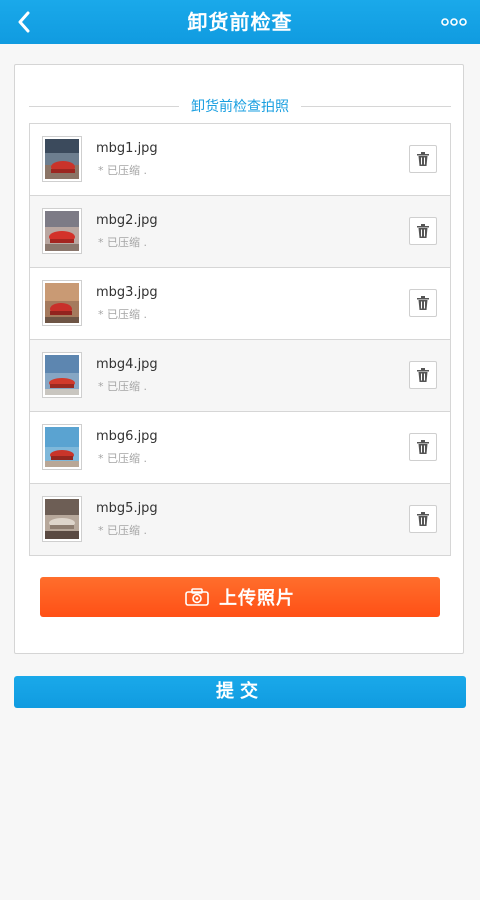 The width and height of the screenshot is (480, 900). What do you see at coordinates (240, 519) in the screenshot?
I see `photo-row: mbg5.jpg * 已压缩 .` at bounding box center [240, 519].